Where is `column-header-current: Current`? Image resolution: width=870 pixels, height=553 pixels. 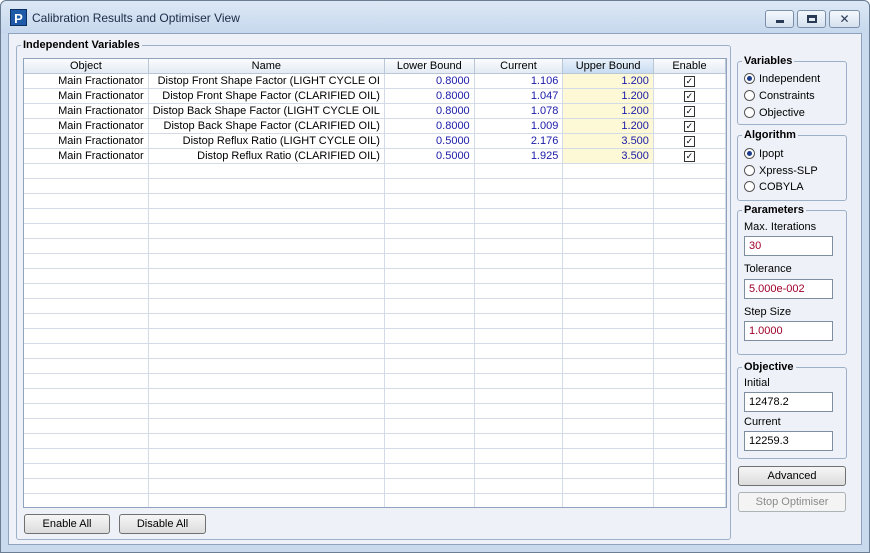 column-header-current: Current is located at coordinates (519, 66).